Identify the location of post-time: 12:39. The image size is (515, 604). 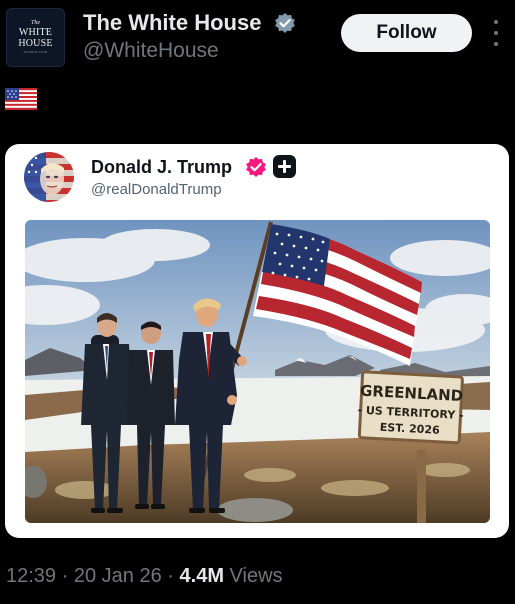
(31, 576).